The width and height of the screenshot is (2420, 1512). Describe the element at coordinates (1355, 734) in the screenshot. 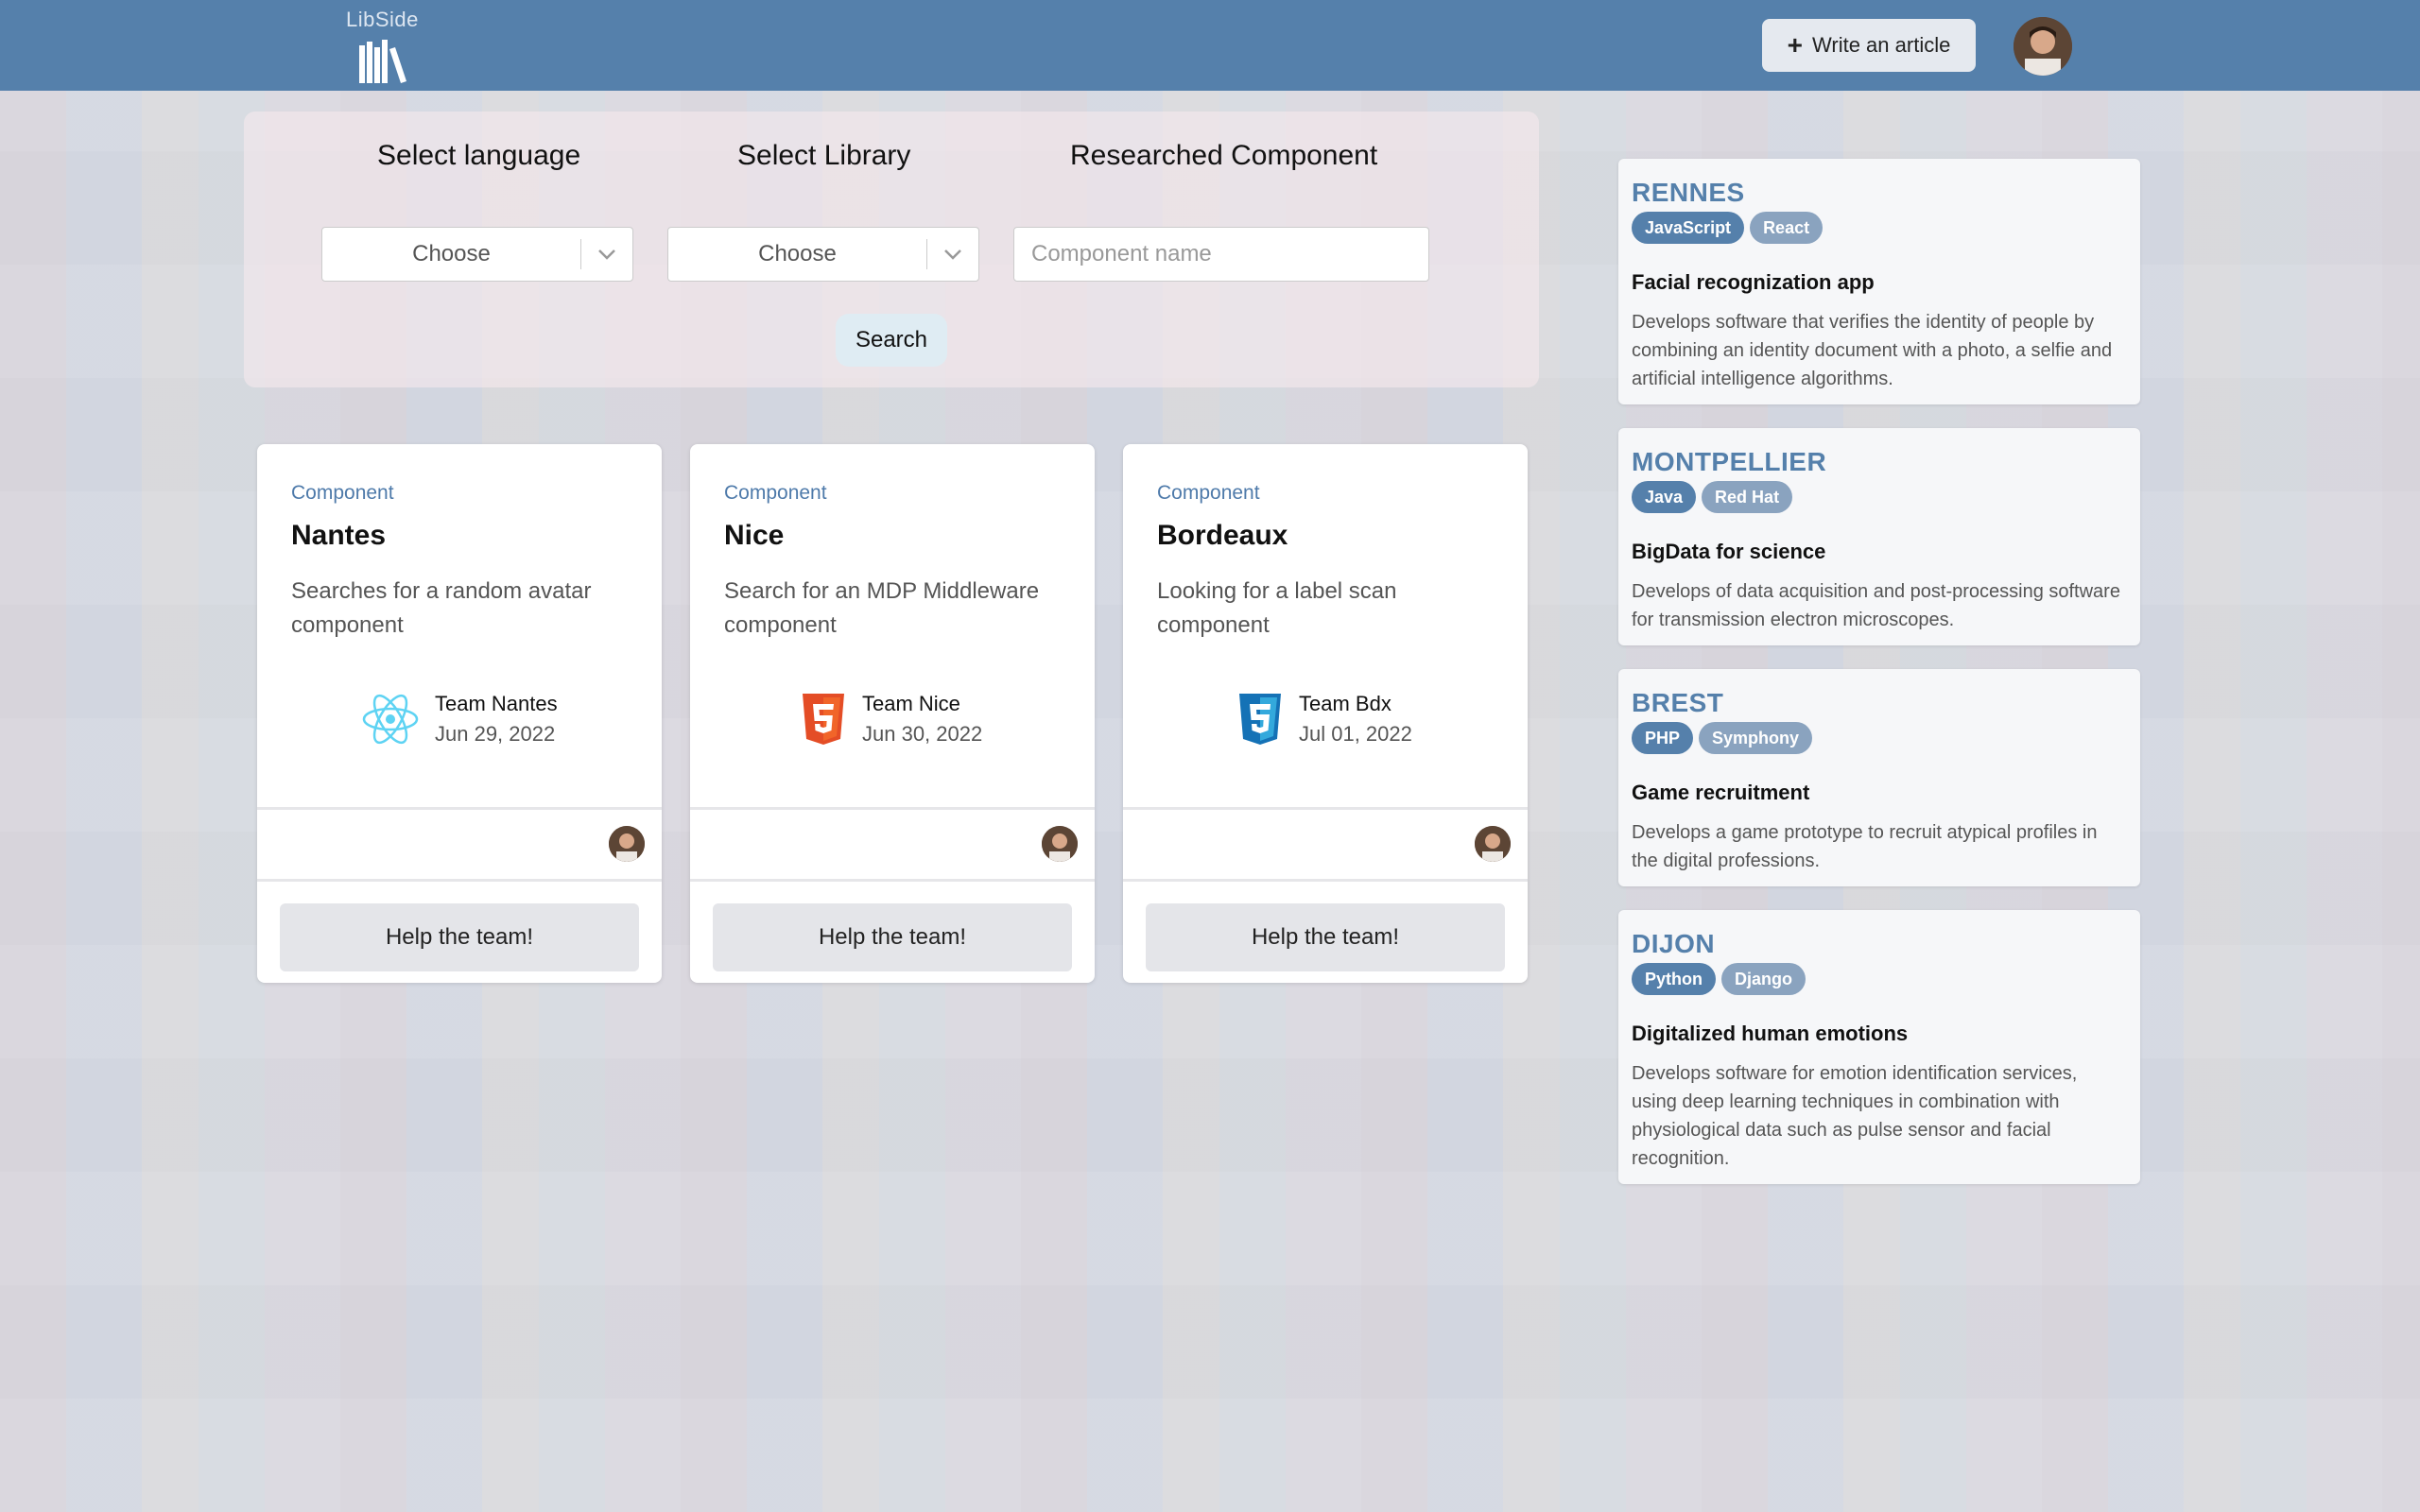

I see `team-date: Jul 01, 2022` at that location.